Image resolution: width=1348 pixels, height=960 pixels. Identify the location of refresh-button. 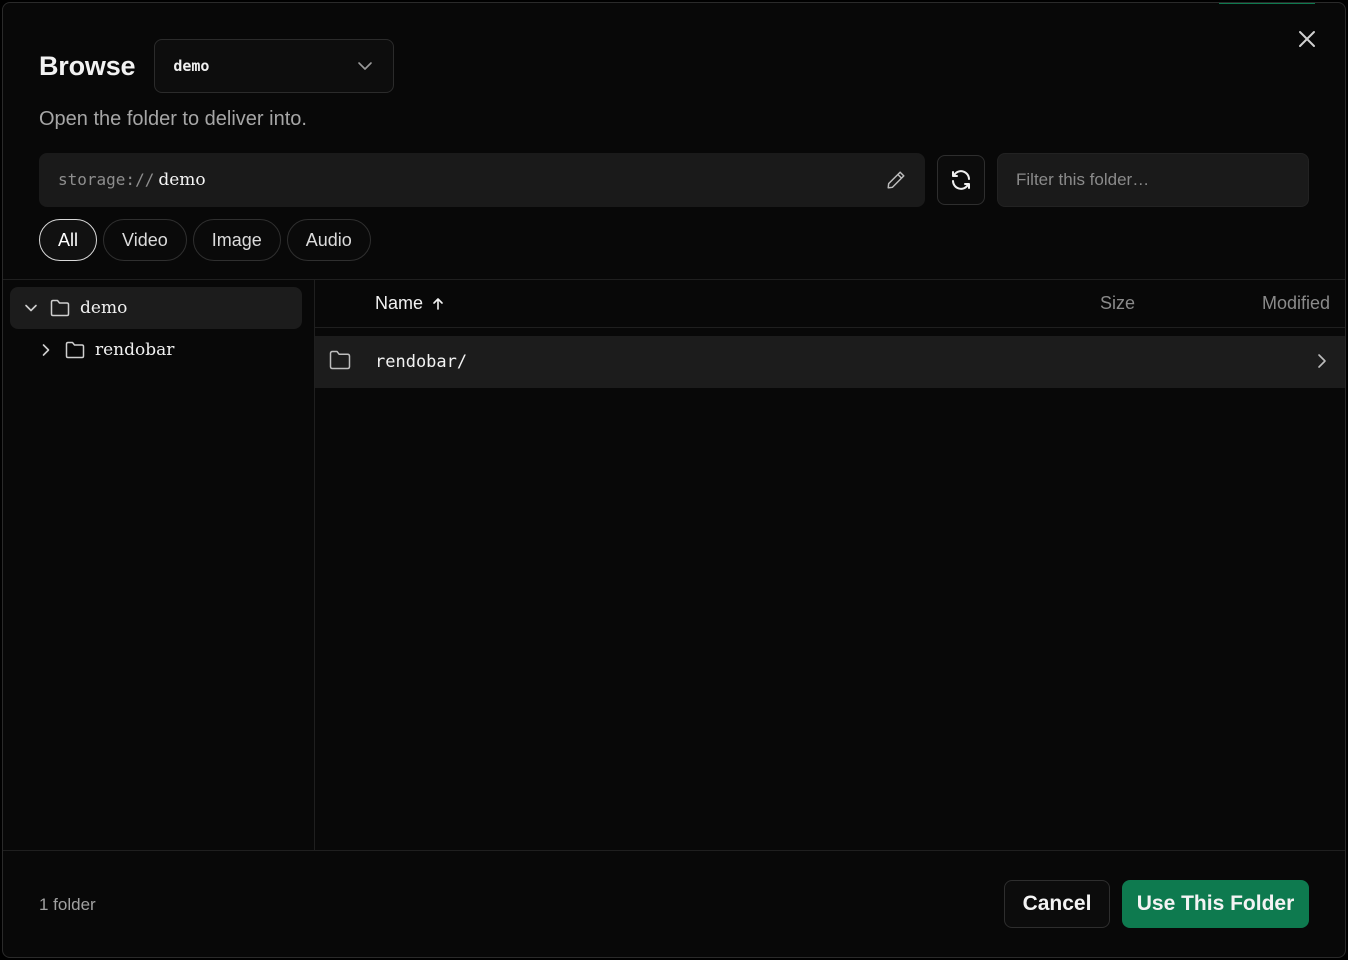
(961, 180).